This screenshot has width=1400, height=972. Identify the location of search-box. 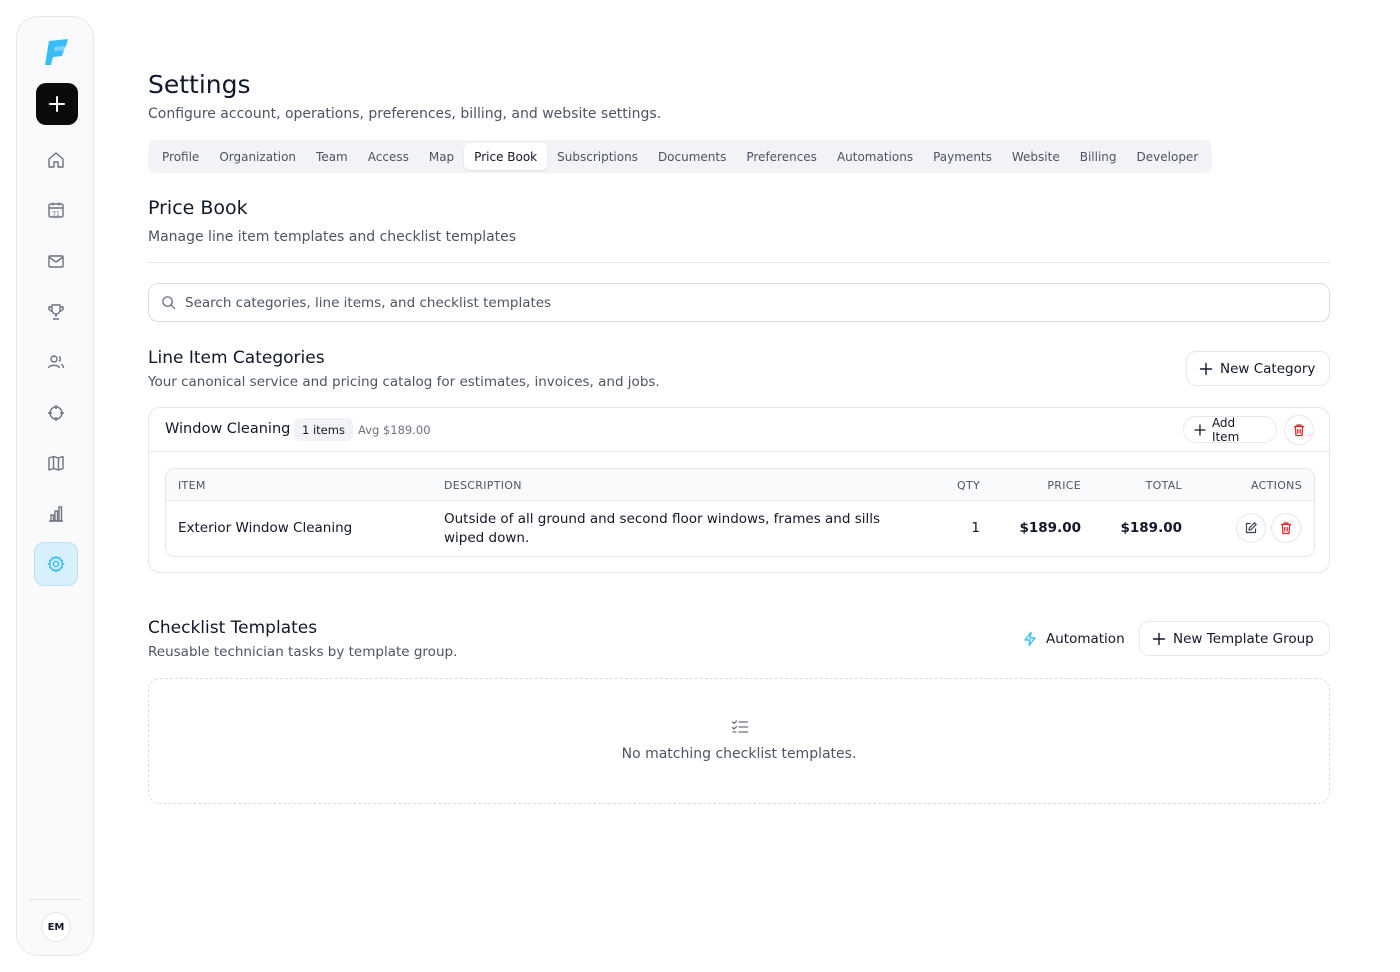
(739, 302).